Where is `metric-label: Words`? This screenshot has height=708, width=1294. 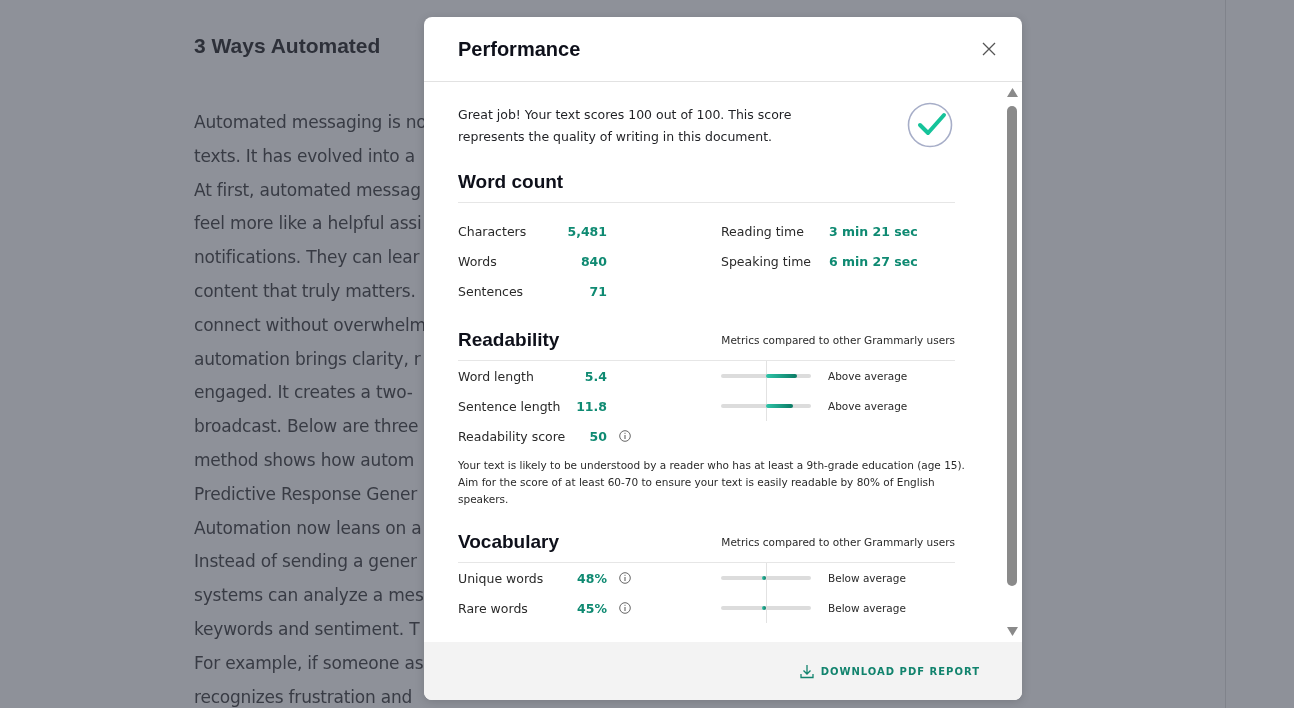
metric-label: Words is located at coordinates (478, 261).